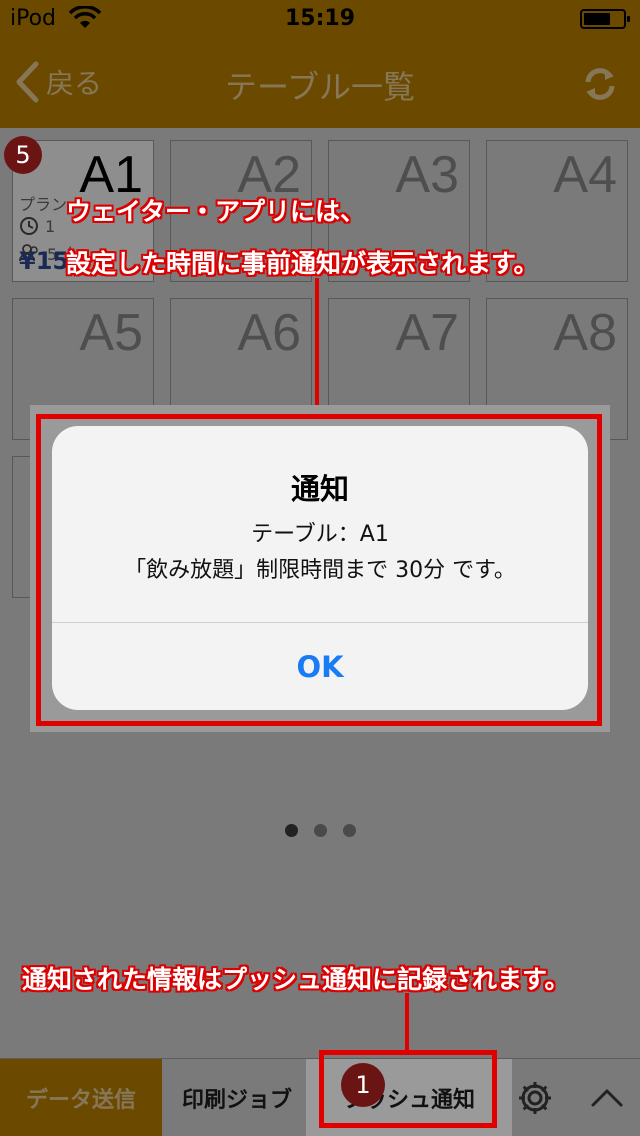 The width and height of the screenshot is (640, 1136). What do you see at coordinates (407, 1023) in the screenshot?
I see `annotation-connector-bottom` at bounding box center [407, 1023].